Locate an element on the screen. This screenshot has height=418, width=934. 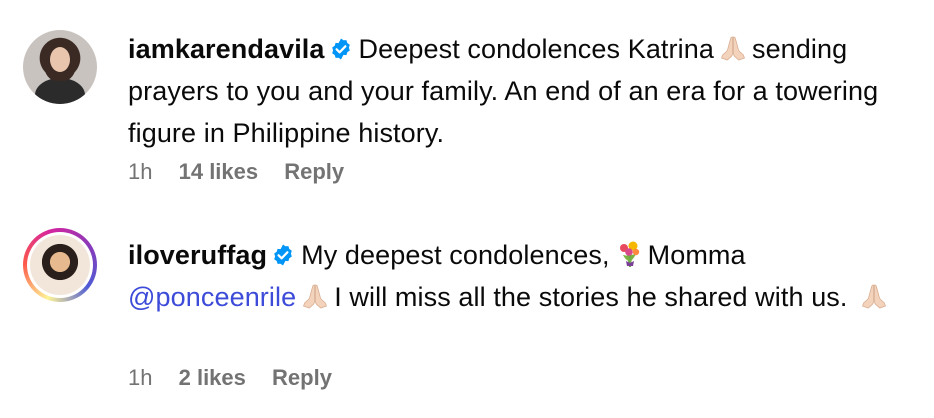
comment-body-part: Deepest condolences Katrina is located at coordinates (536, 49).